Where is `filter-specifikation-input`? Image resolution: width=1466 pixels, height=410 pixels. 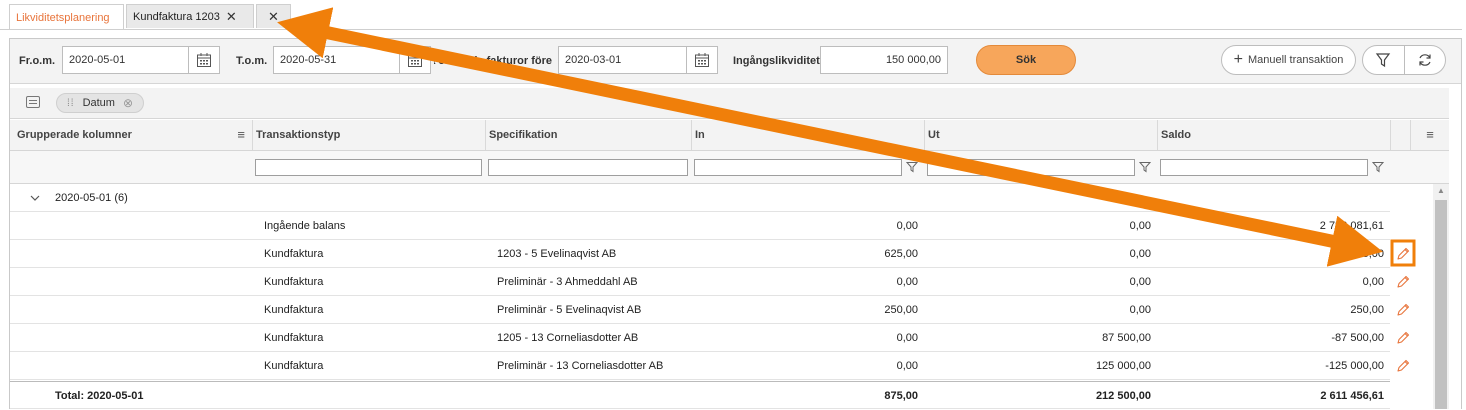 filter-specifikation-input is located at coordinates (588, 167).